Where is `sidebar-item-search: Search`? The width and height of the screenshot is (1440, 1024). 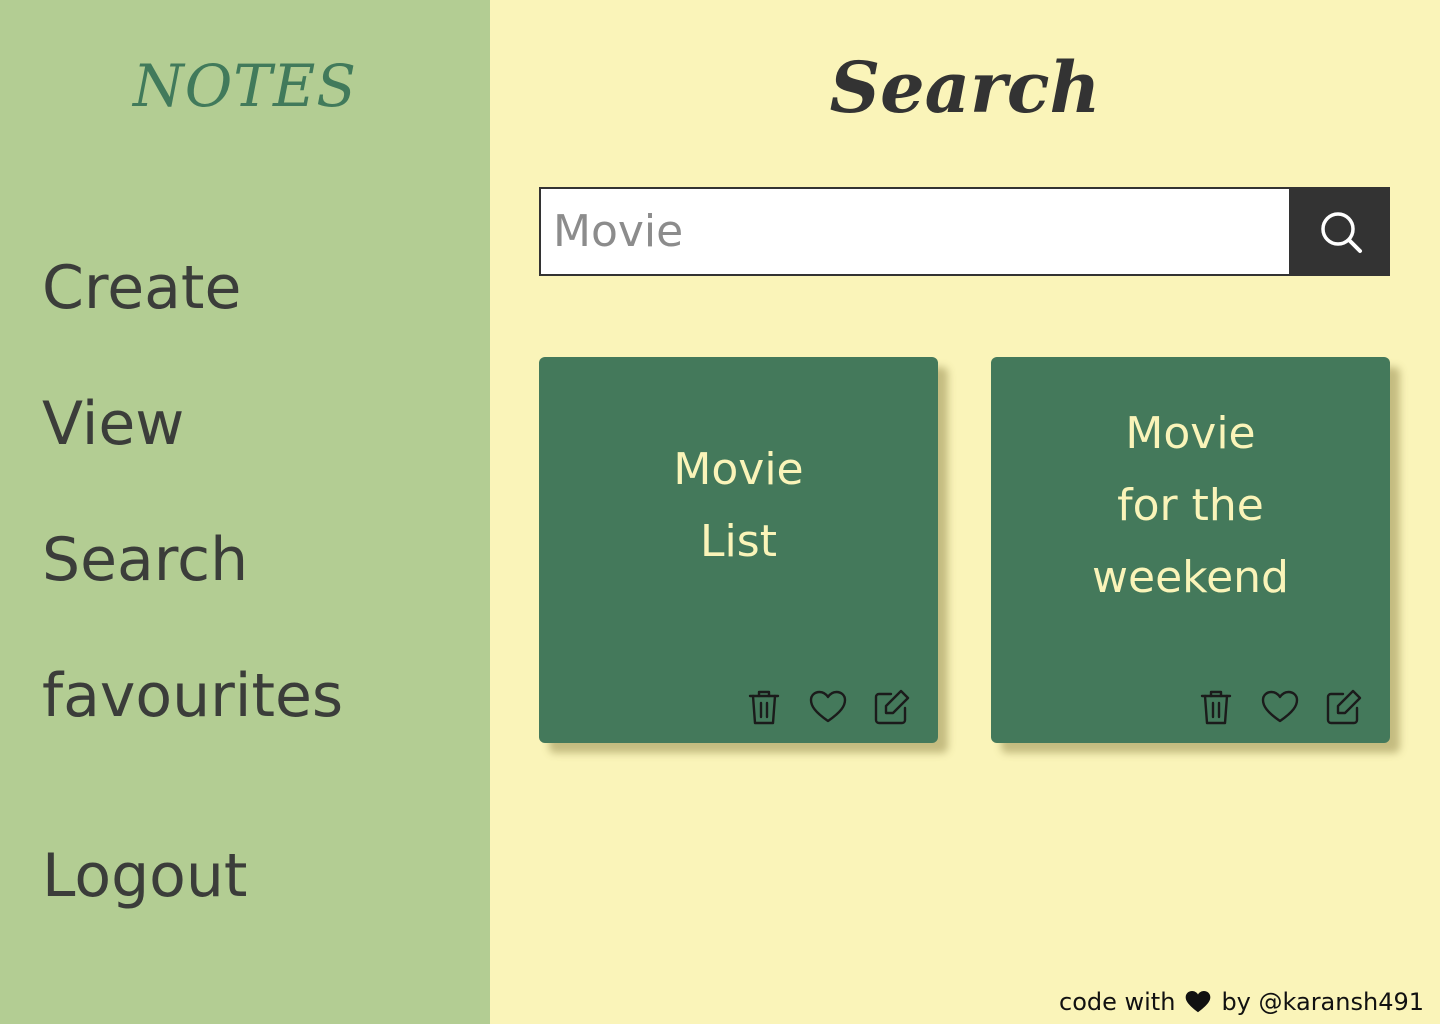 sidebar-item-search: Search is located at coordinates (145, 560).